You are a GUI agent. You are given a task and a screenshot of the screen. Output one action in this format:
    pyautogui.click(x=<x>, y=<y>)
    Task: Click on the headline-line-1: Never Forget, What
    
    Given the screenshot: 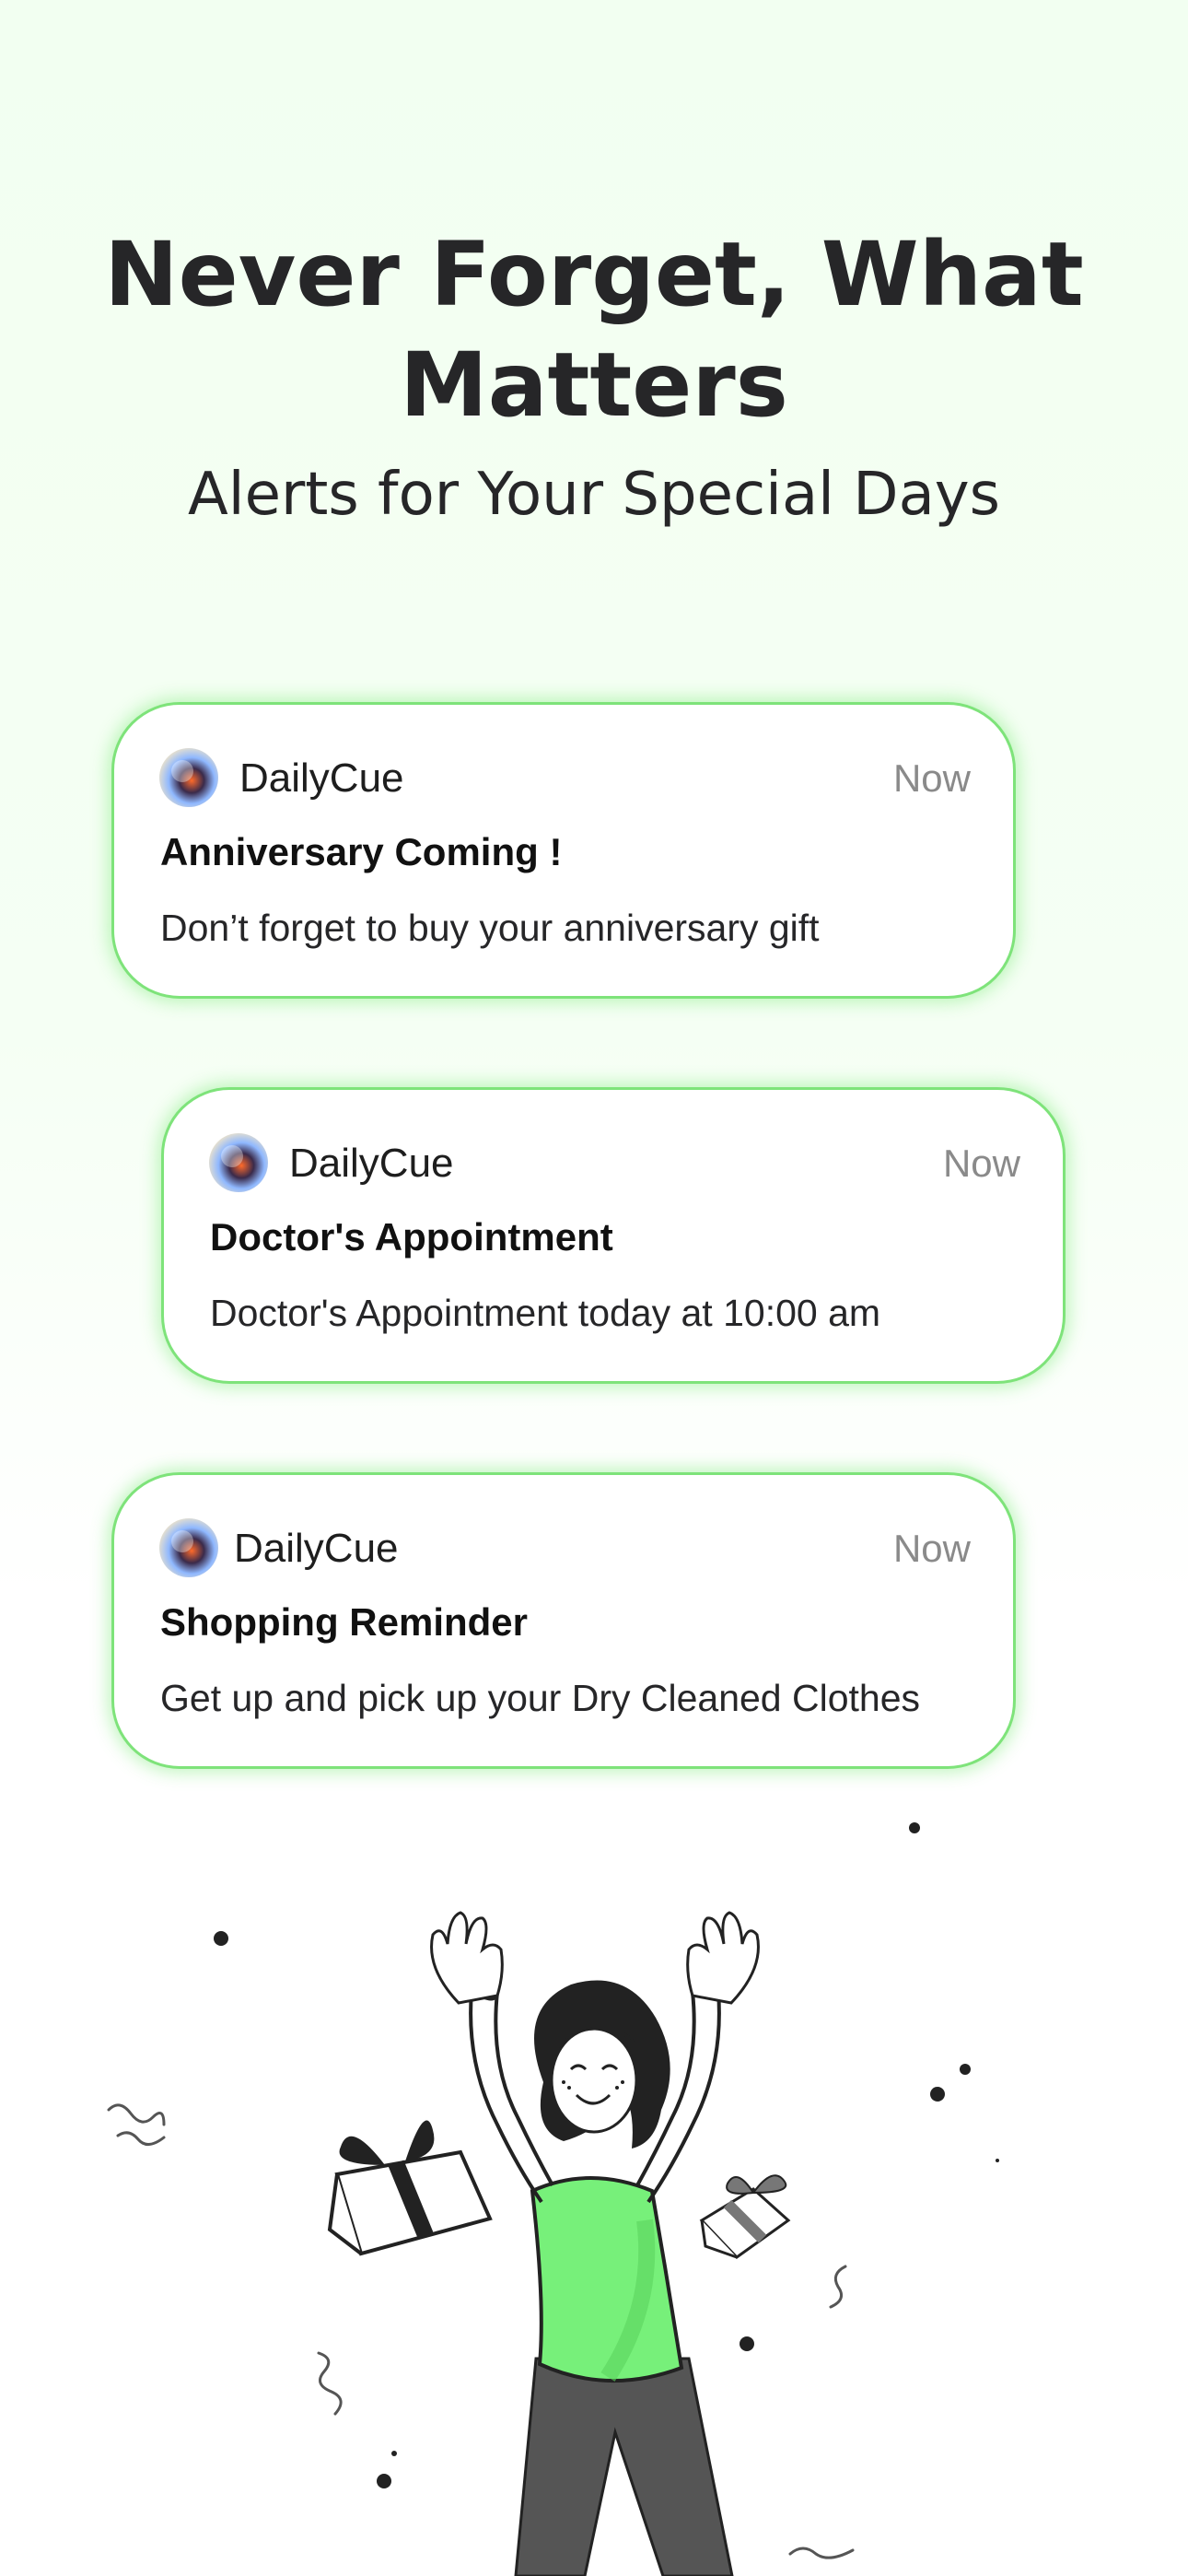 What is the action you would take?
    pyautogui.click(x=594, y=274)
    